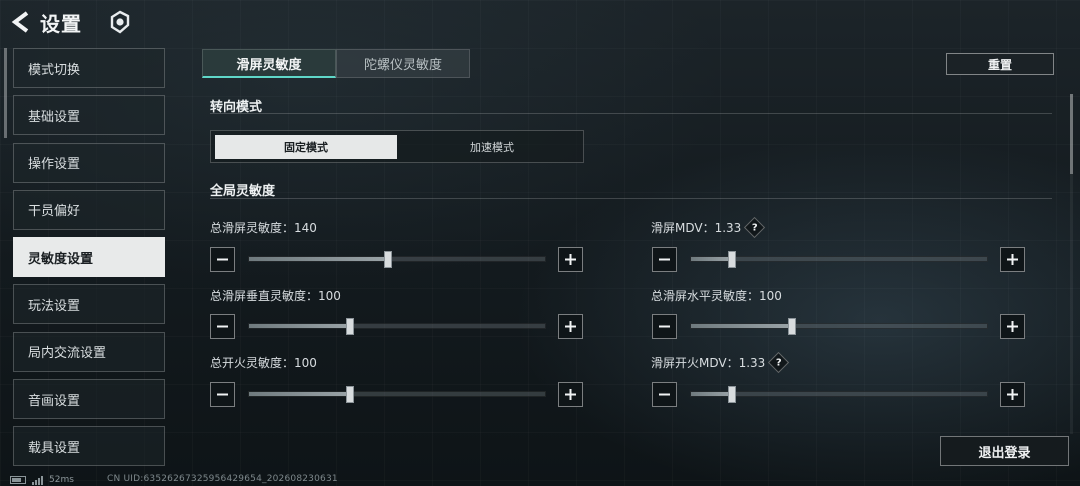  I want to click on menu-item-communication: 局内交流设置, so click(89, 351).